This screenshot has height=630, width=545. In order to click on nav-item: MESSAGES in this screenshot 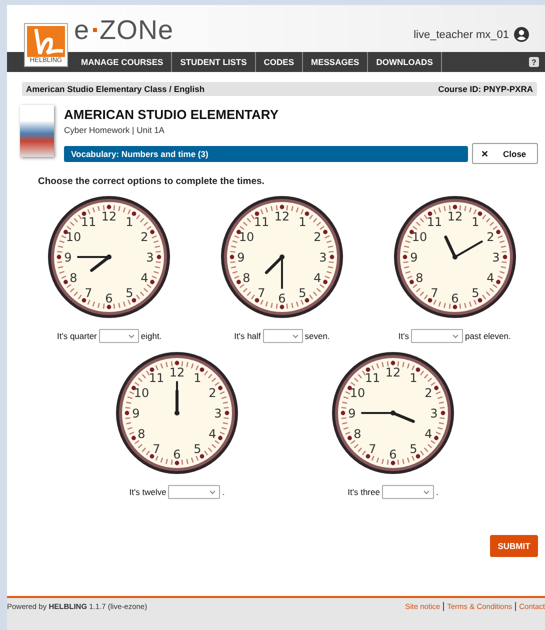, I will do `click(335, 62)`.